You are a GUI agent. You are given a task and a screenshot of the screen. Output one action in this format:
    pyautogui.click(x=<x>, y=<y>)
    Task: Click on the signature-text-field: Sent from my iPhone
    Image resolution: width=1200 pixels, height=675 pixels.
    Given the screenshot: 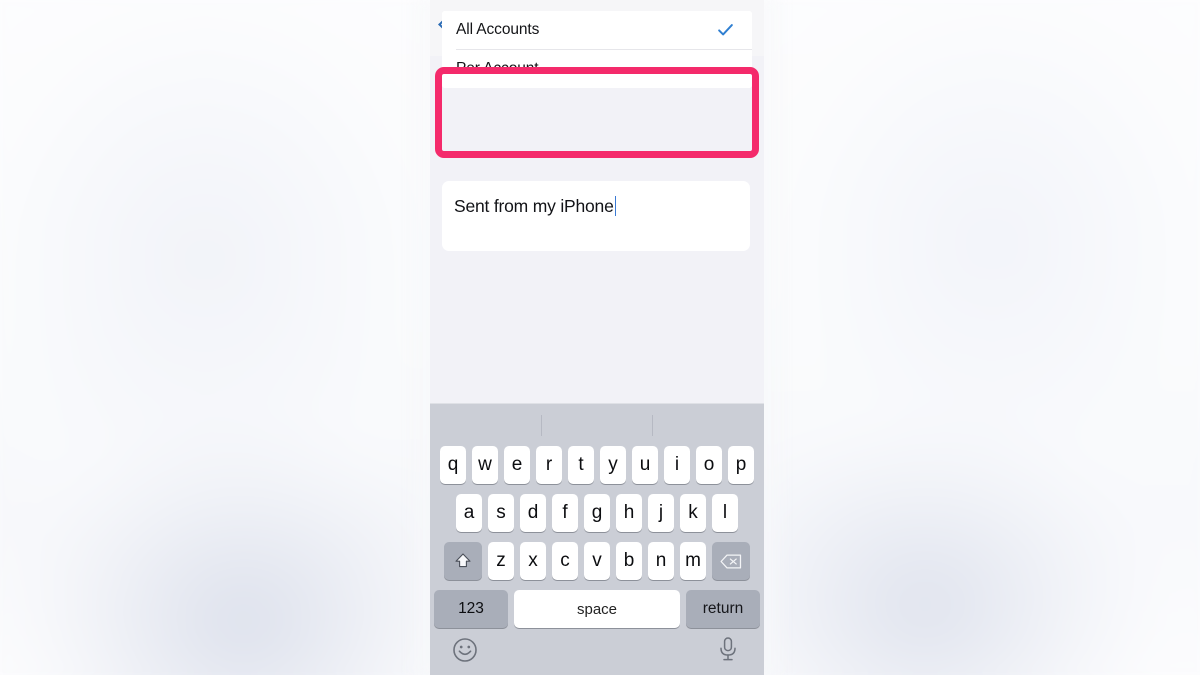 What is the action you would take?
    pyautogui.click(x=596, y=216)
    